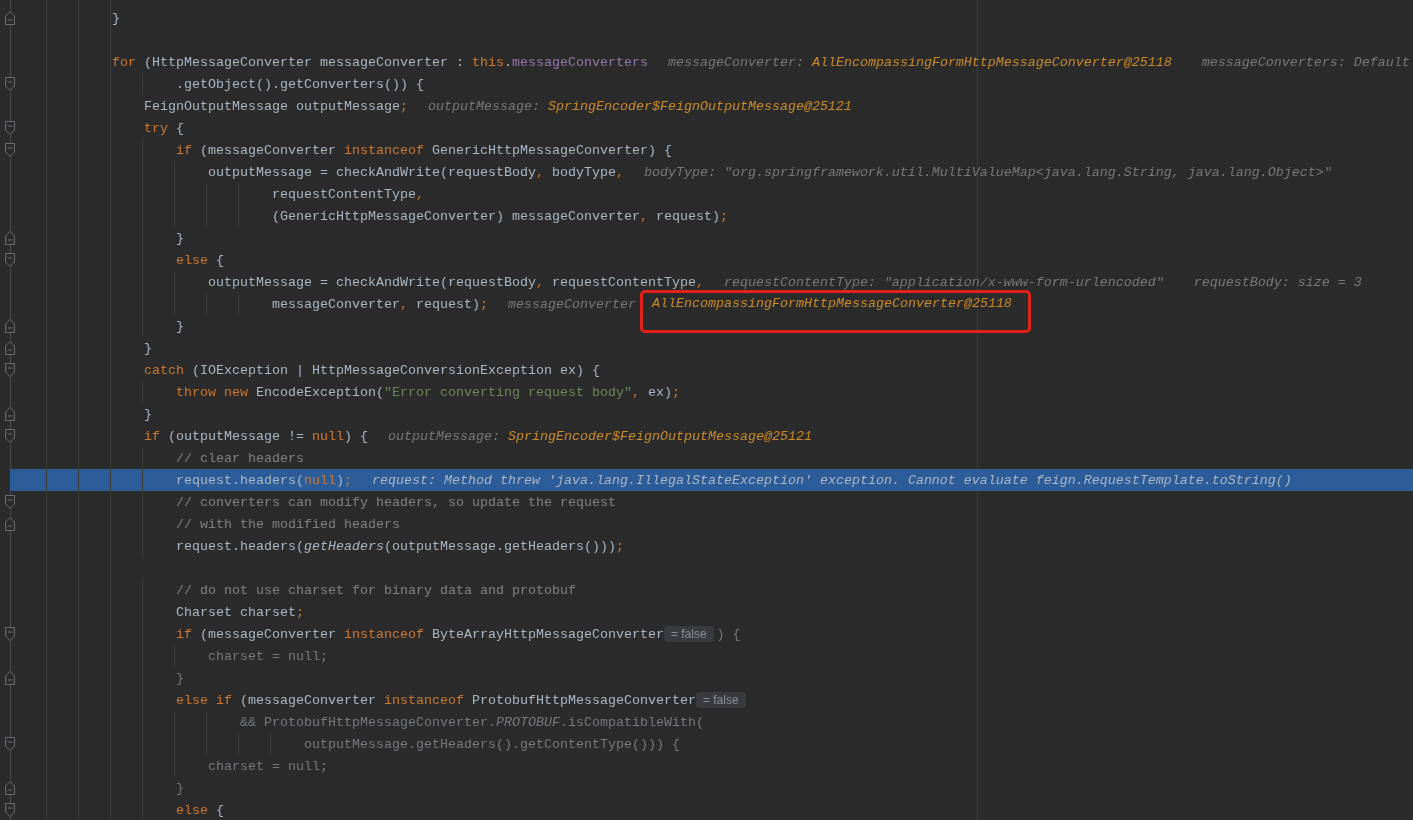 The image size is (1413, 820). What do you see at coordinates (428, 392) in the screenshot?
I see `code-text: throw new EncodeException("Error converting request body", ex);` at bounding box center [428, 392].